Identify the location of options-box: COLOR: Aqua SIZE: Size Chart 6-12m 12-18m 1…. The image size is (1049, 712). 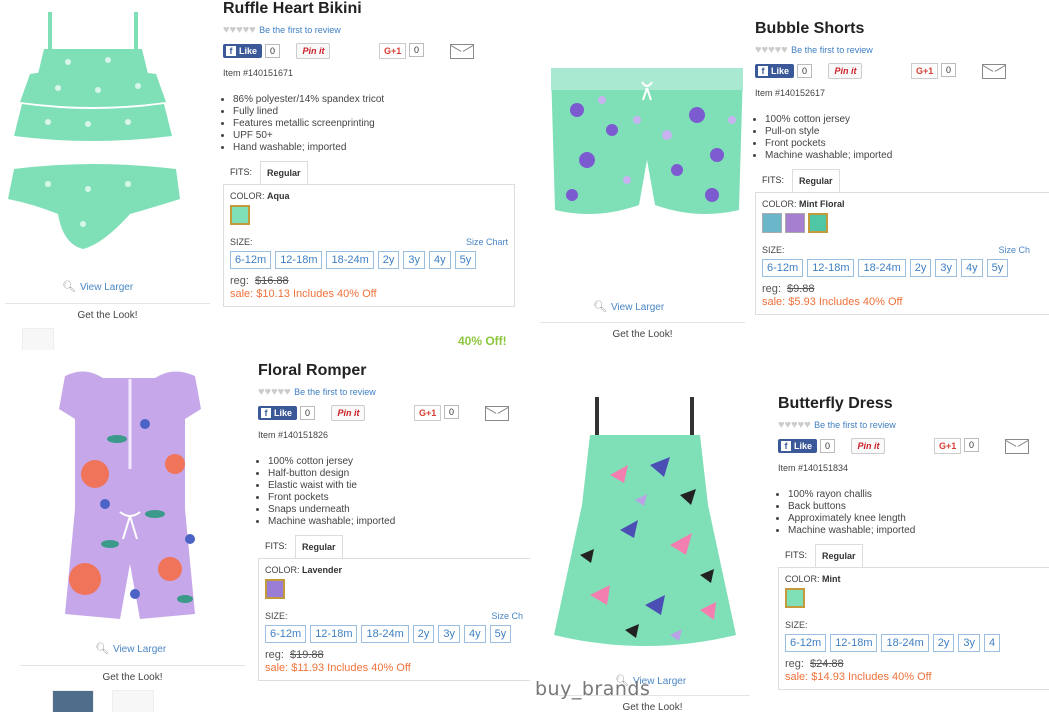
(369, 245).